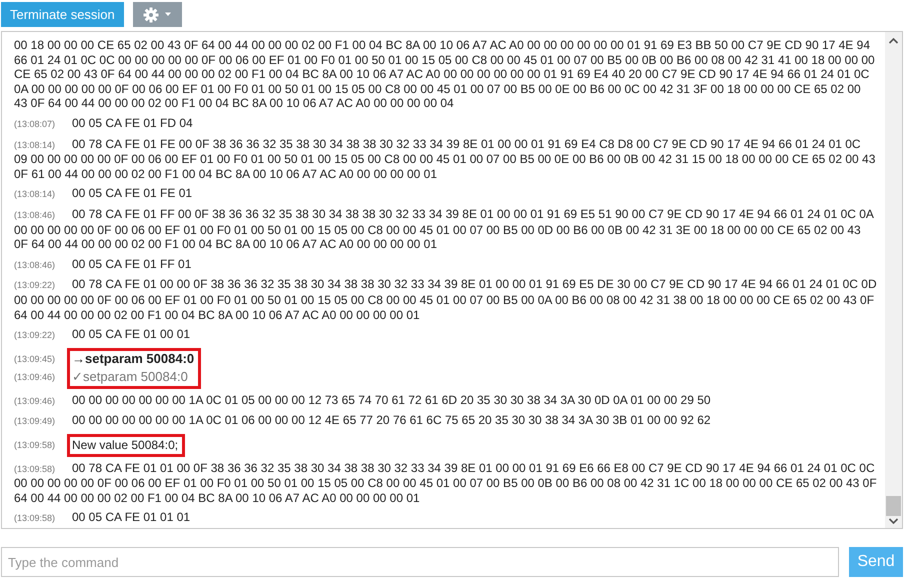 This screenshot has height=582, width=905. Describe the element at coordinates (893, 280) in the screenshot. I see `scrollbar-drawing` at that location.